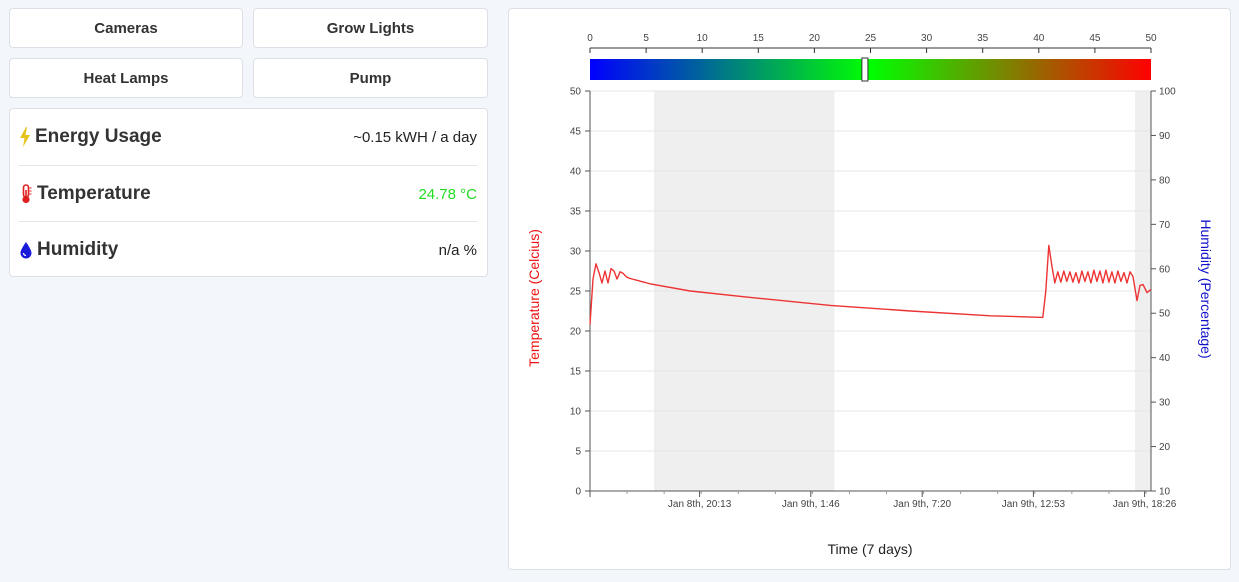 Image resolution: width=1239 pixels, height=582 pixels. What do you see at coordinates (576, 332) in the screenshot?
I see `y-left-tick-label: 20` at bounding box center [576, 332].